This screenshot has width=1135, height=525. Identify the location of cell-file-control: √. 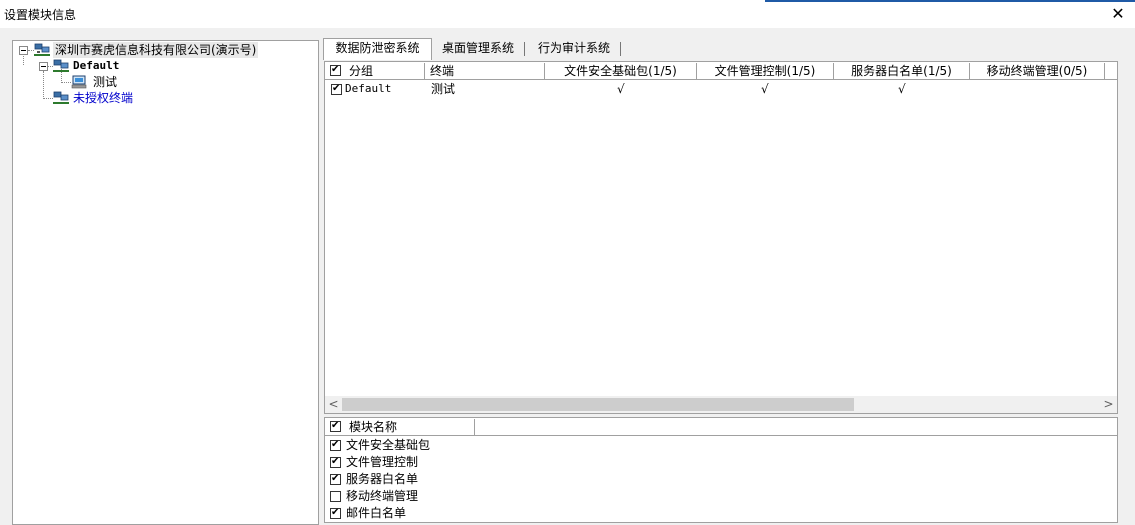
(765, 89).